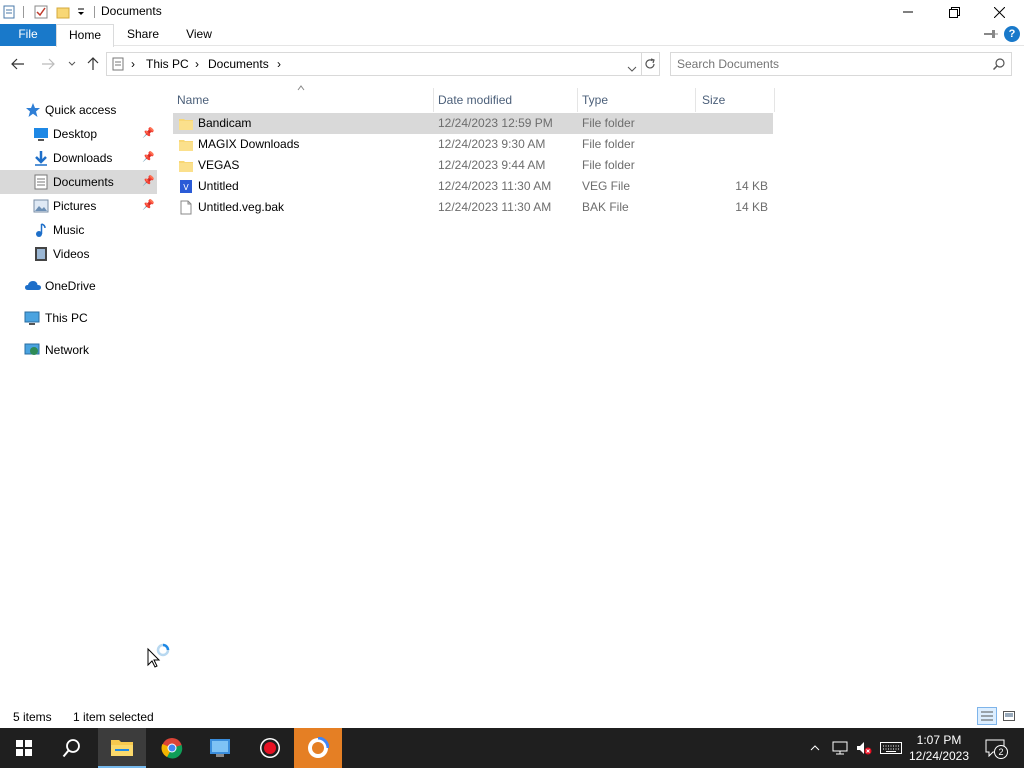 Image resolution: width=1024 pixels, height=768 pixels. I want to click on recent-locations-chevron-icon, so click(72, 64).